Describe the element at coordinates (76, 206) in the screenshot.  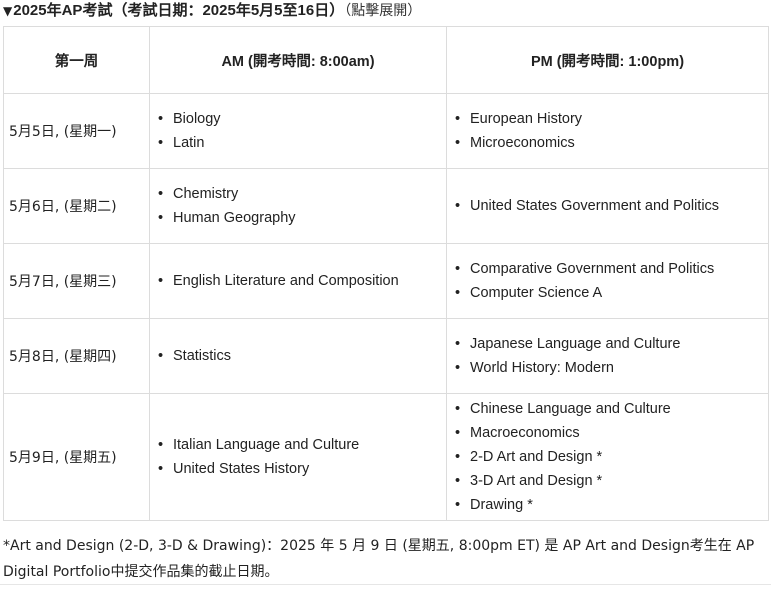
I see `day-cell: 5月6日, (星期二)` at that location.